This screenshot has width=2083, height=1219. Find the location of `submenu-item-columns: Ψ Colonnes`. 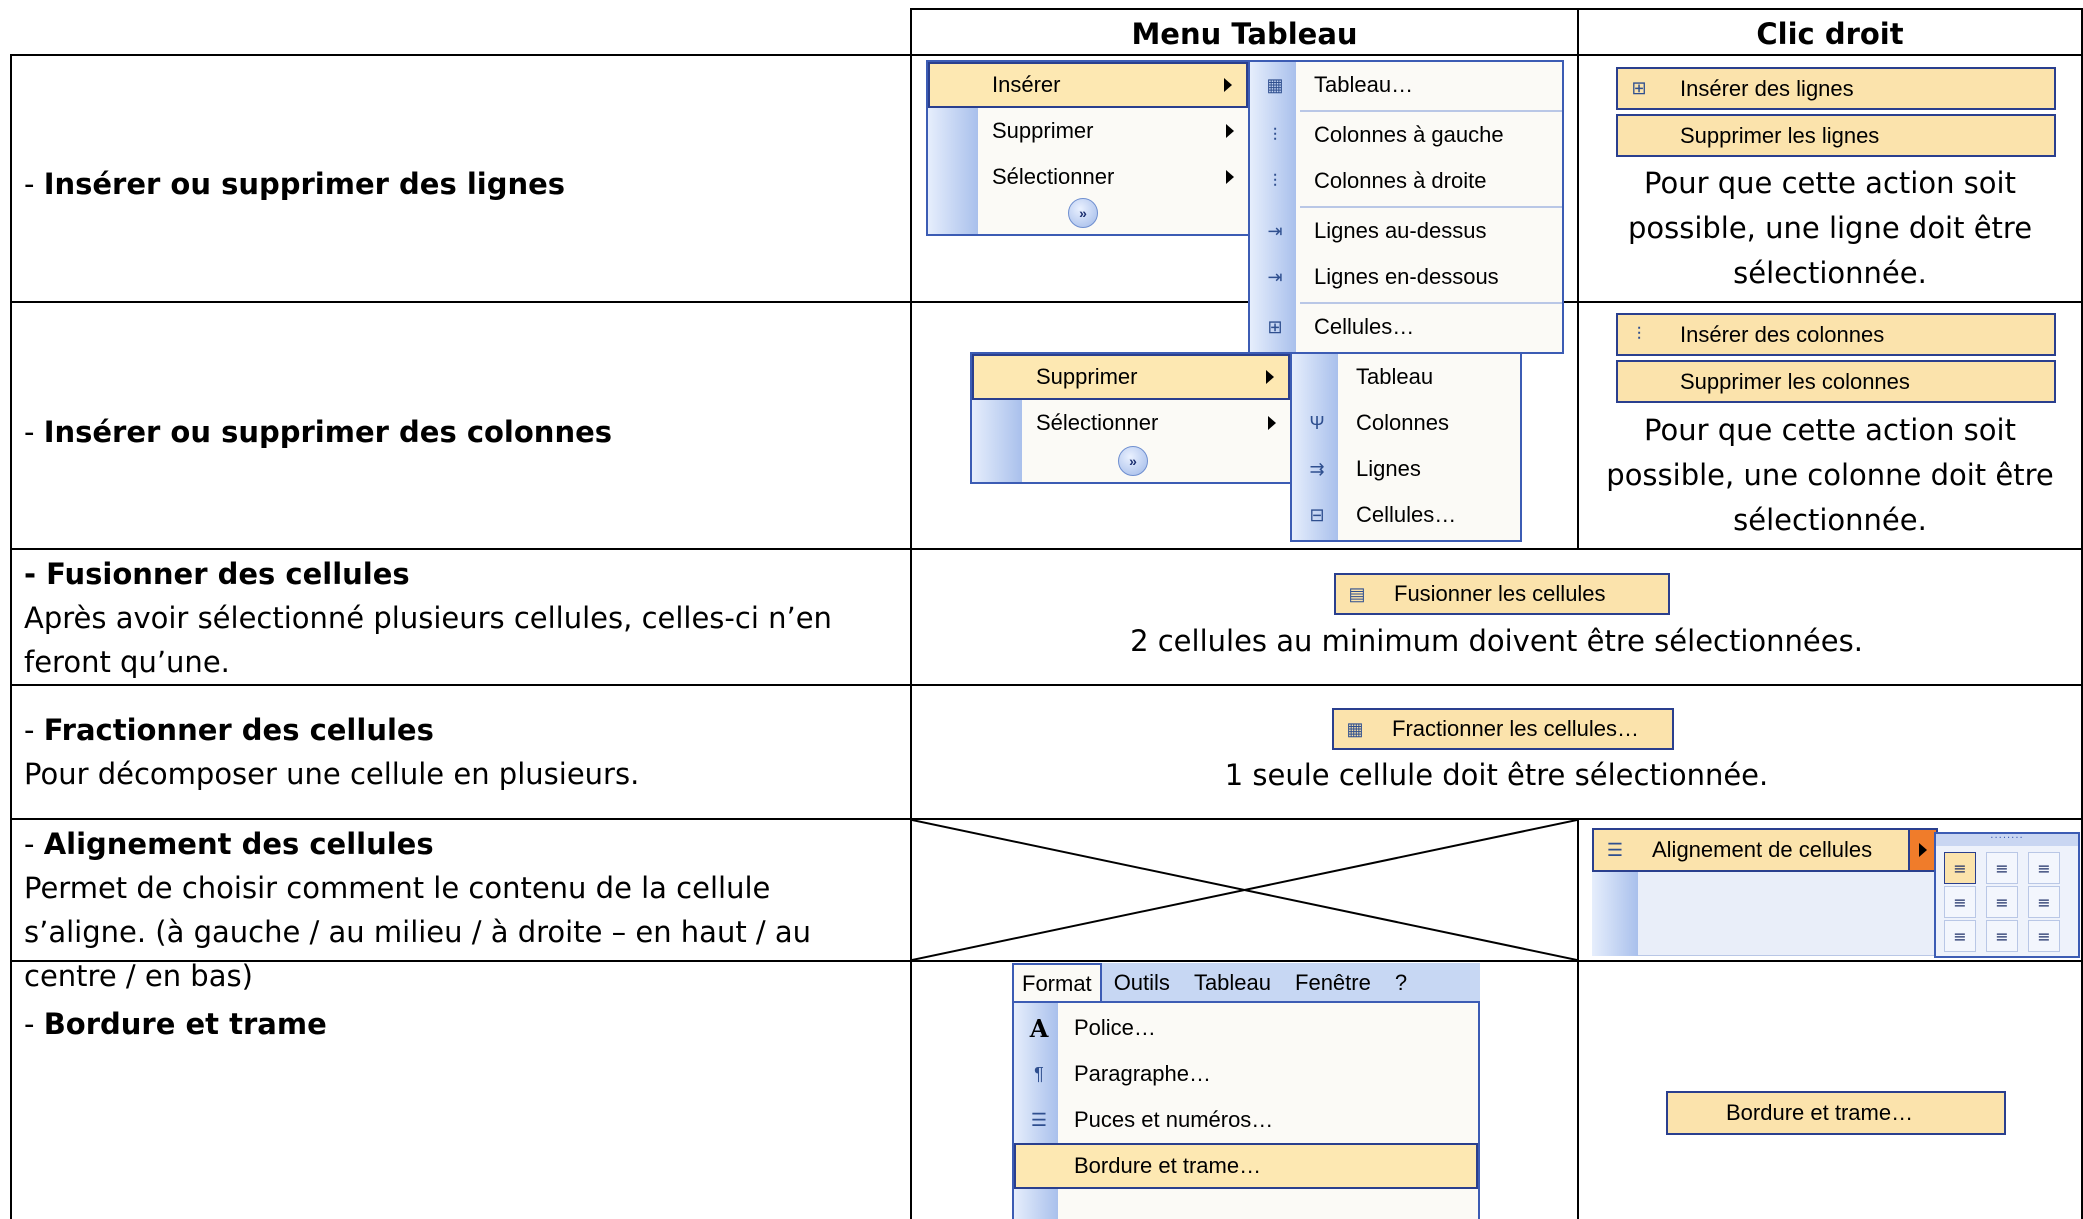

submenu-item-columns: Ψ Colonnes is located at coordinates (1406, 423).